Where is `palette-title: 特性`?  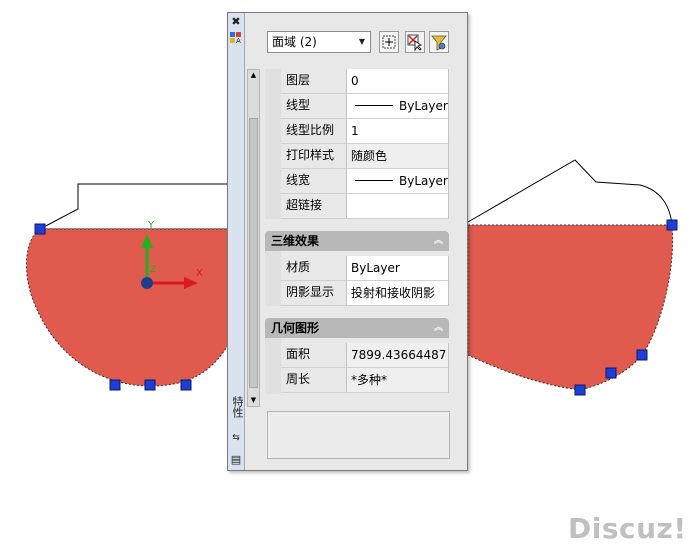
palette-title: 特性 is located at coordinates (237, 407).